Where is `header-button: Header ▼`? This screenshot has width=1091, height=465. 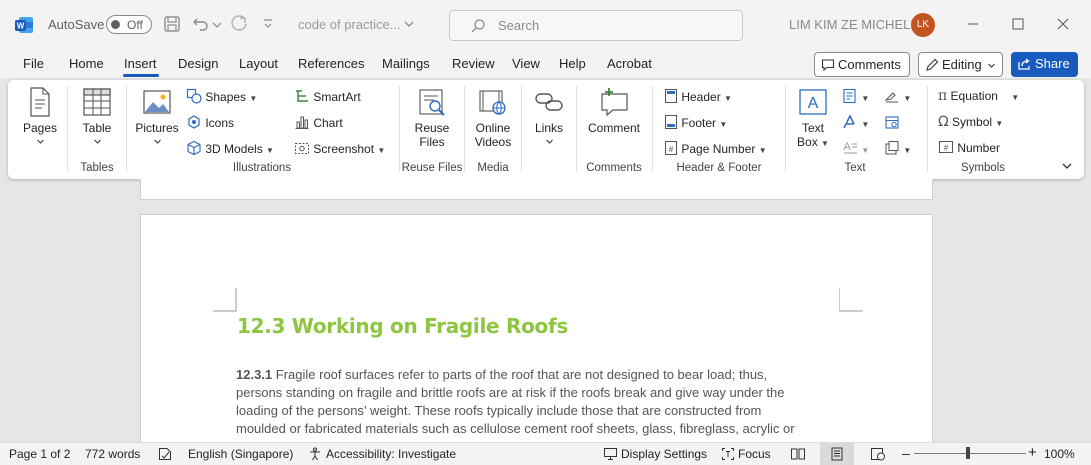
header-button: Header ▼ is located at coordinates (698, 96).